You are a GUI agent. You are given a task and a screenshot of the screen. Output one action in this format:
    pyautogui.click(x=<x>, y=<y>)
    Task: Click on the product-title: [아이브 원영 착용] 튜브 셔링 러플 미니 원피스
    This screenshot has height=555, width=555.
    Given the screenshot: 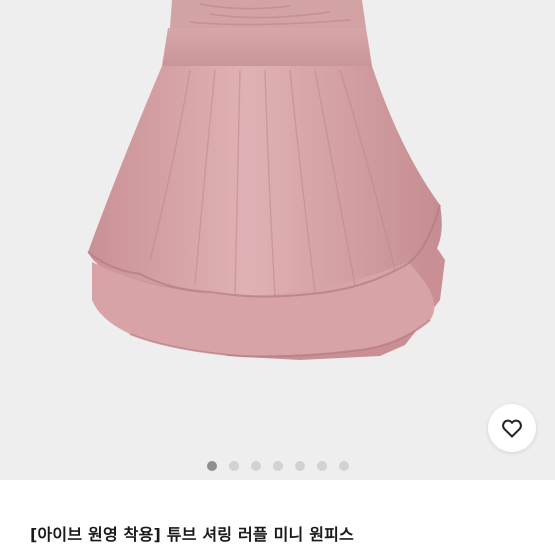 What is the action you would take?
    pyautogui.click(x=192, y=534)
    